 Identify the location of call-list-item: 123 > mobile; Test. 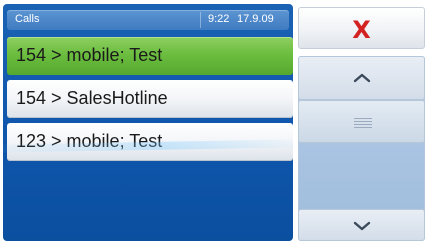
(150, 142).